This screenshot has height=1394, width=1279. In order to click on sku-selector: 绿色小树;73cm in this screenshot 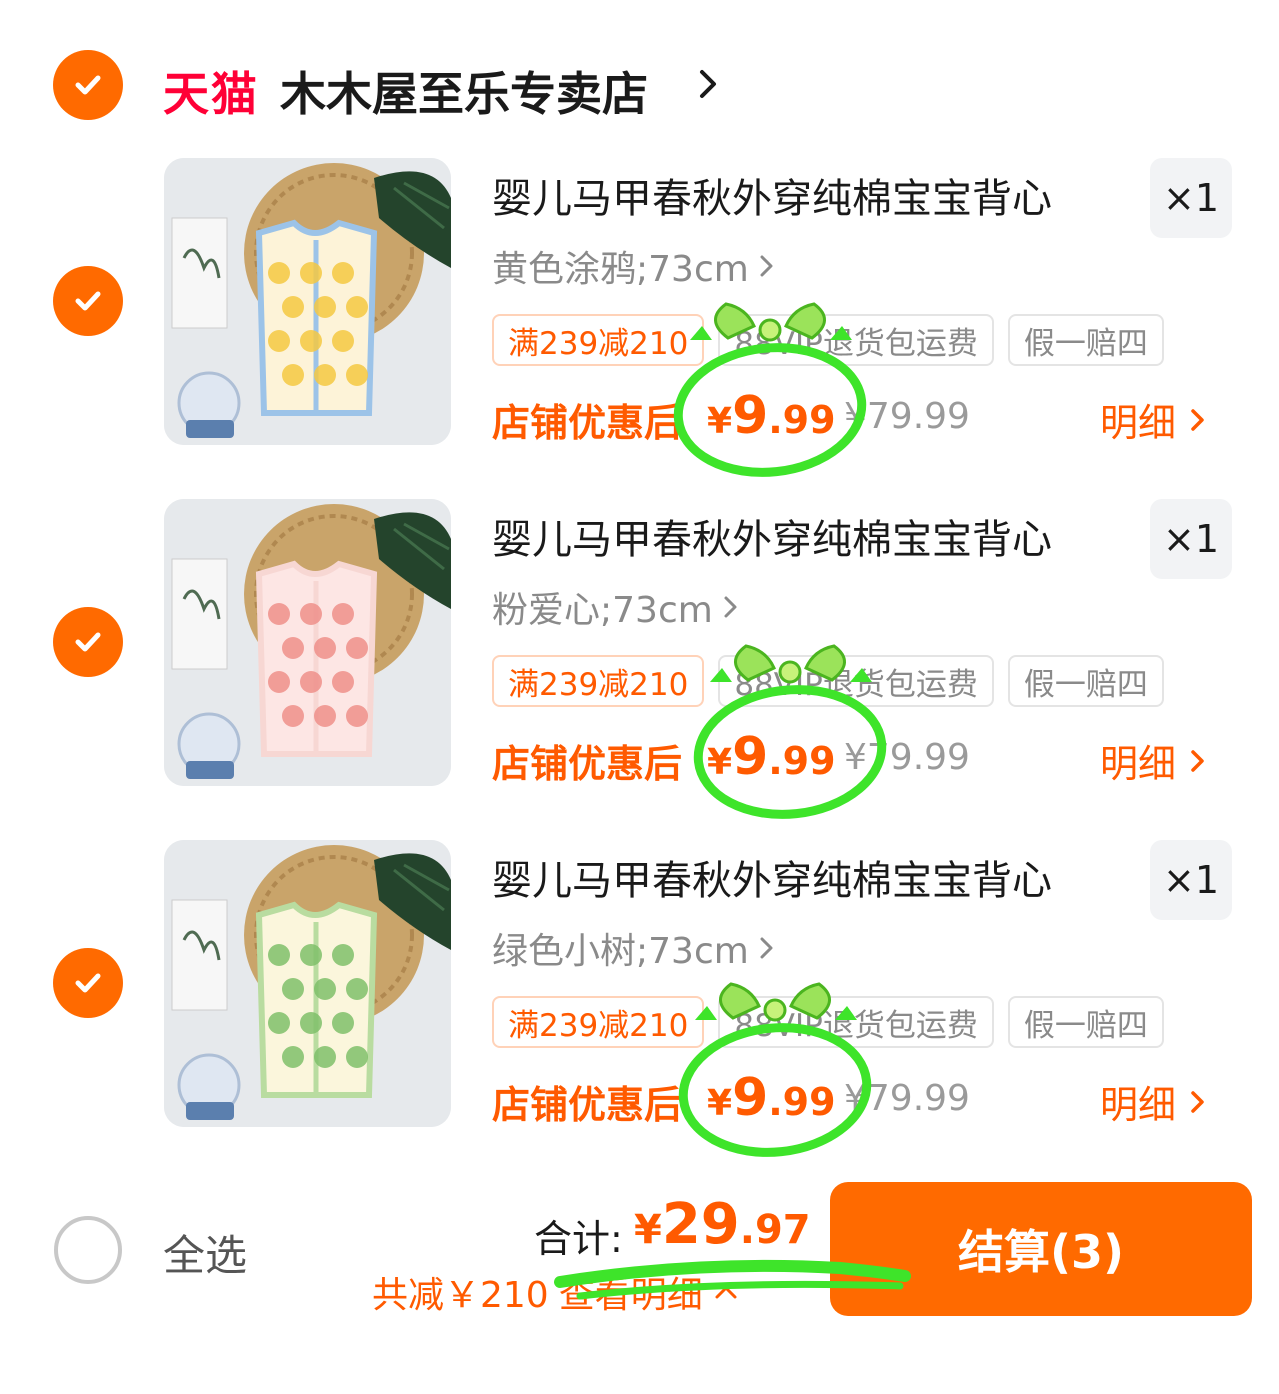, I will do `click(634, 948)`.